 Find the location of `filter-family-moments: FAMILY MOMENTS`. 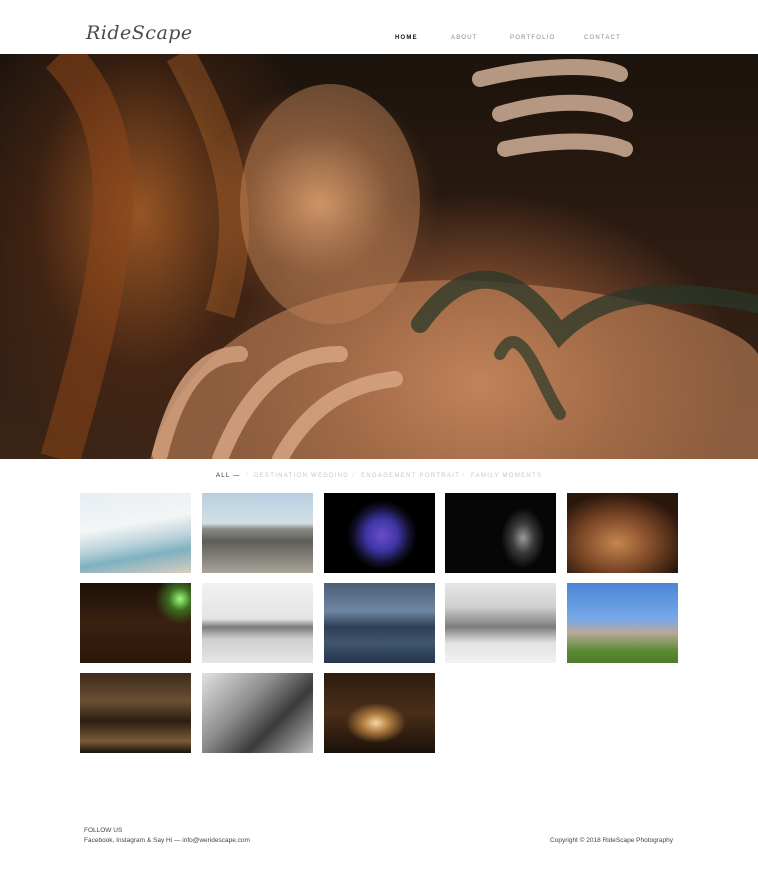

filter-family-moments: FAMILY MOMENTS is located at coordinates (506, 476).